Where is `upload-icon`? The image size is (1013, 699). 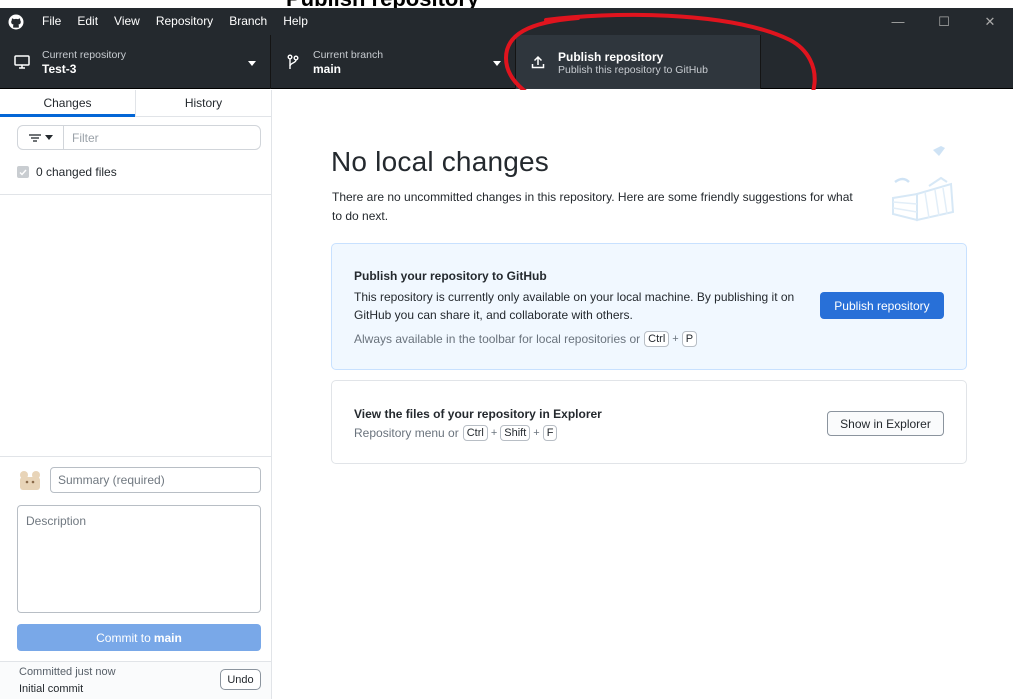 upload-icon is located at coordinates (538, 62).